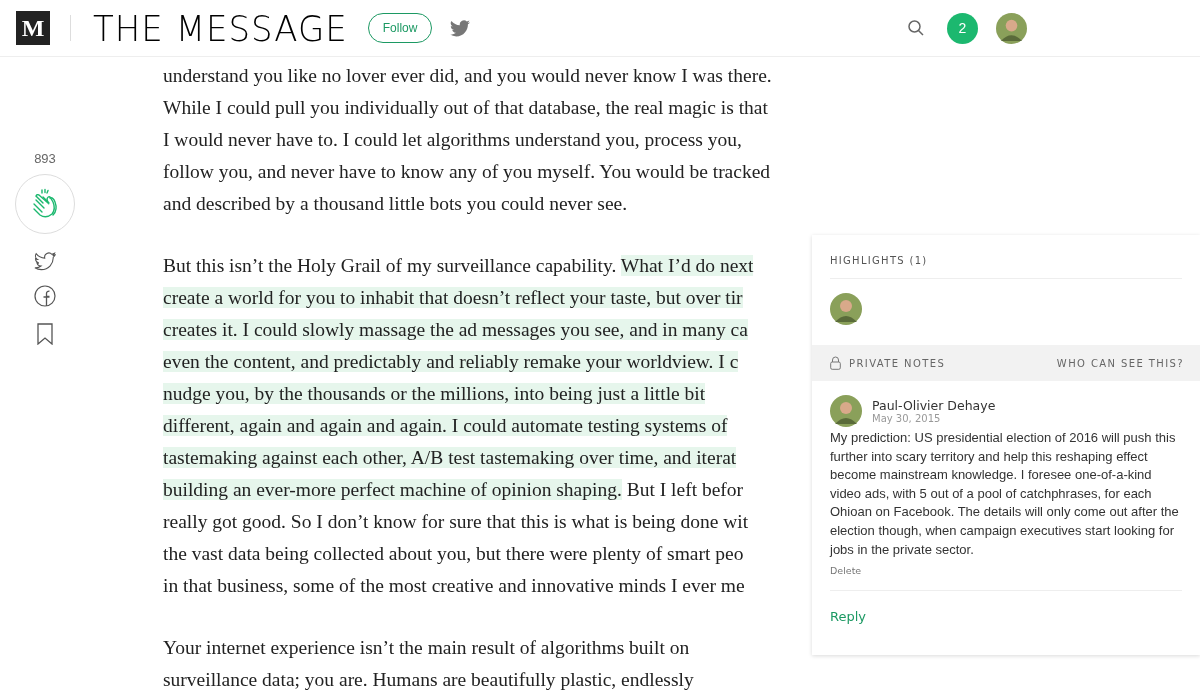 This screenshot has width=1200, height=692. Describe the element at coordinates (453, 140) in the screenshot. I see `article-line: I would never have to. I could let algorithms understand you, process you,` at that location.